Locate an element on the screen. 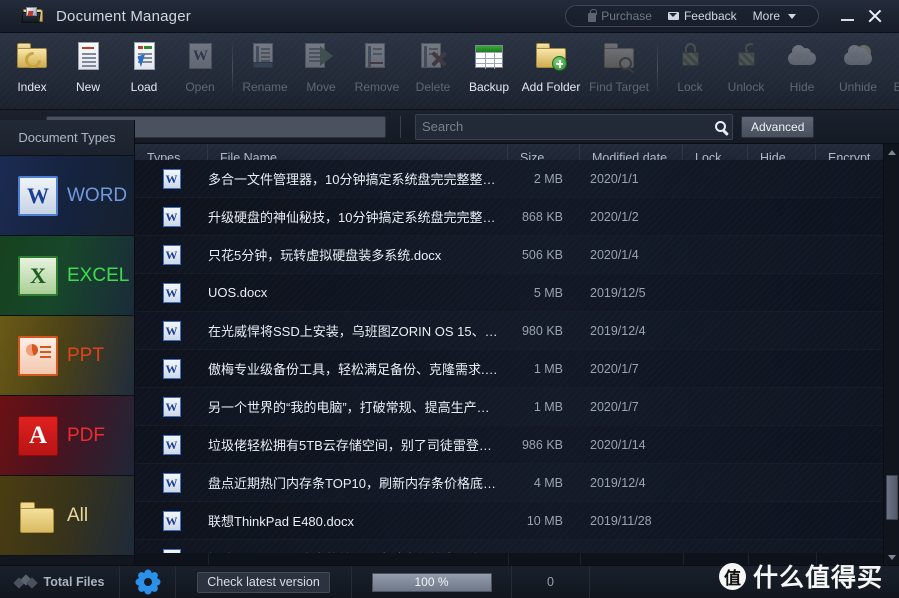 Image resolution: width=899 pixels, height=598 pixels. settings-button is located at coordinates (148, 581).